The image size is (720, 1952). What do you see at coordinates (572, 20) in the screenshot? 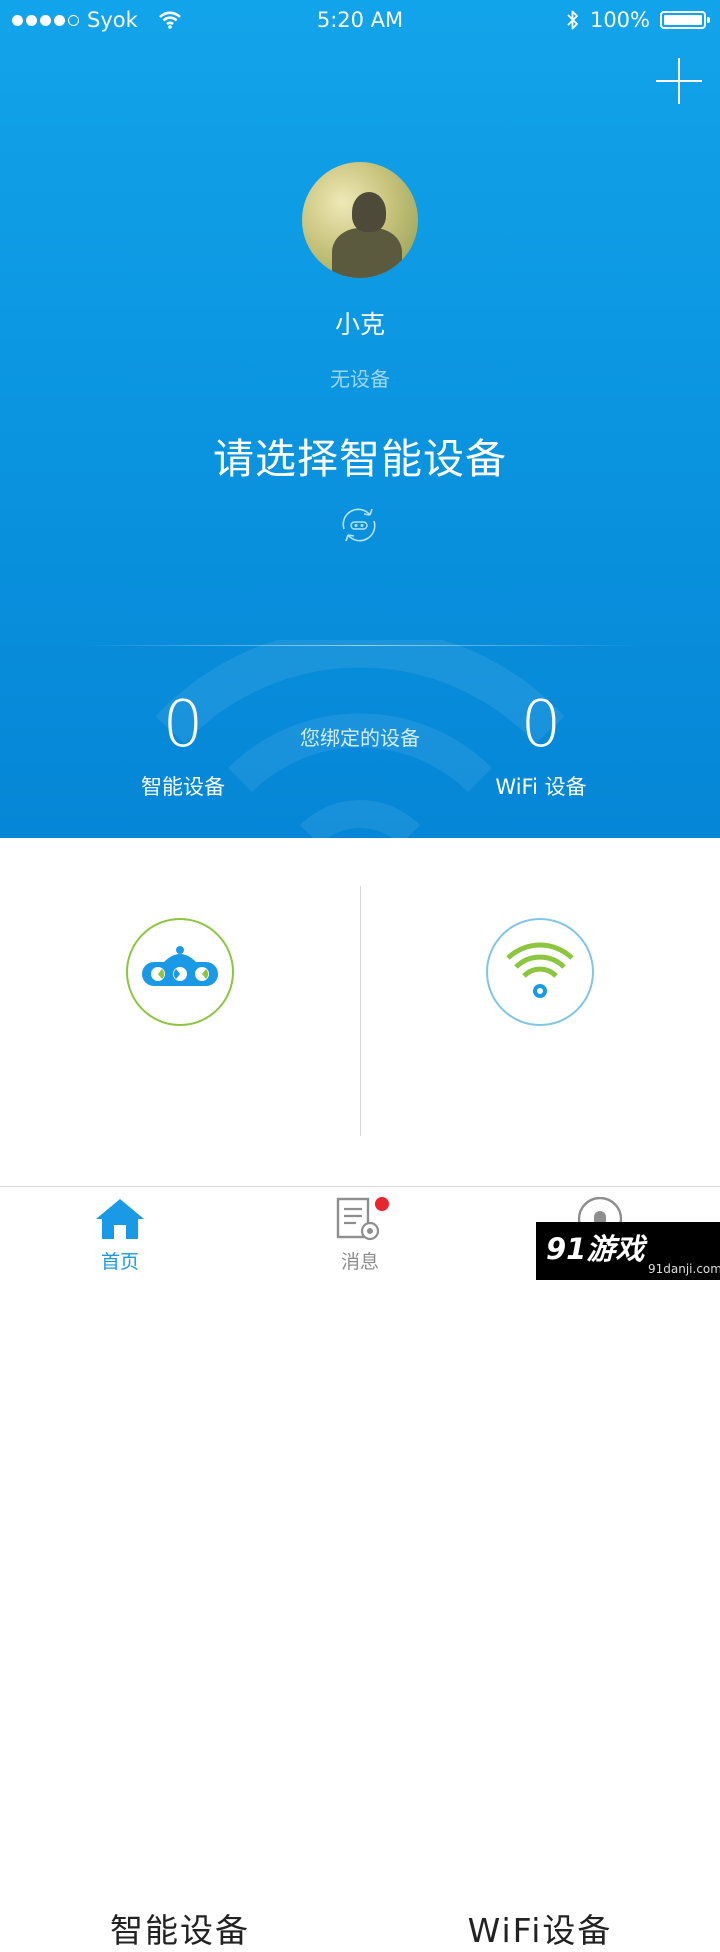
I see `bluetooth-icon` at bounding box center [572, 20].